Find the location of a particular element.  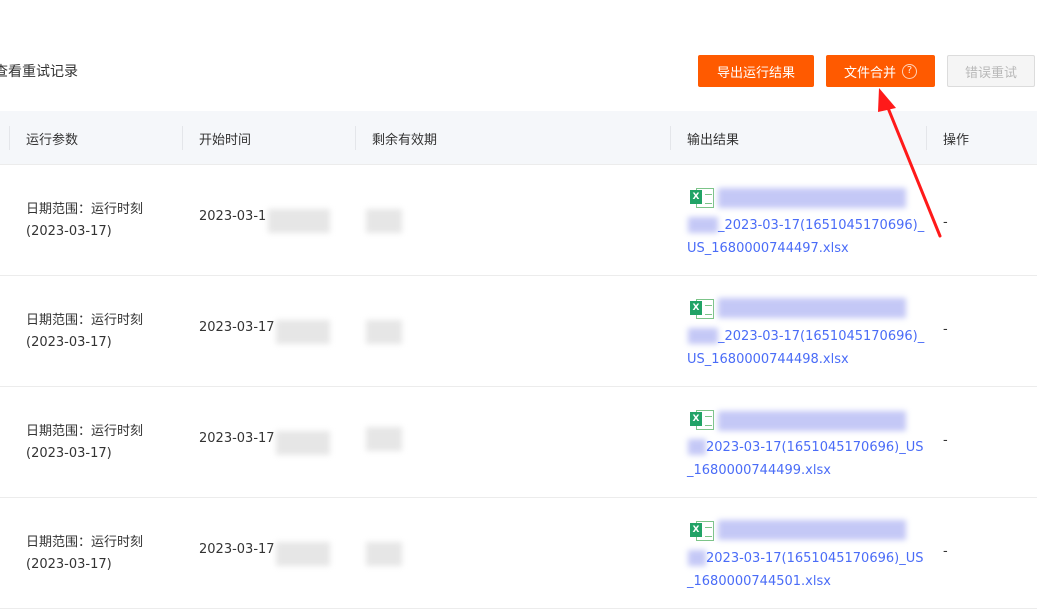

column-header-start-time: 开始时间 is located at coordinates (225, 140).